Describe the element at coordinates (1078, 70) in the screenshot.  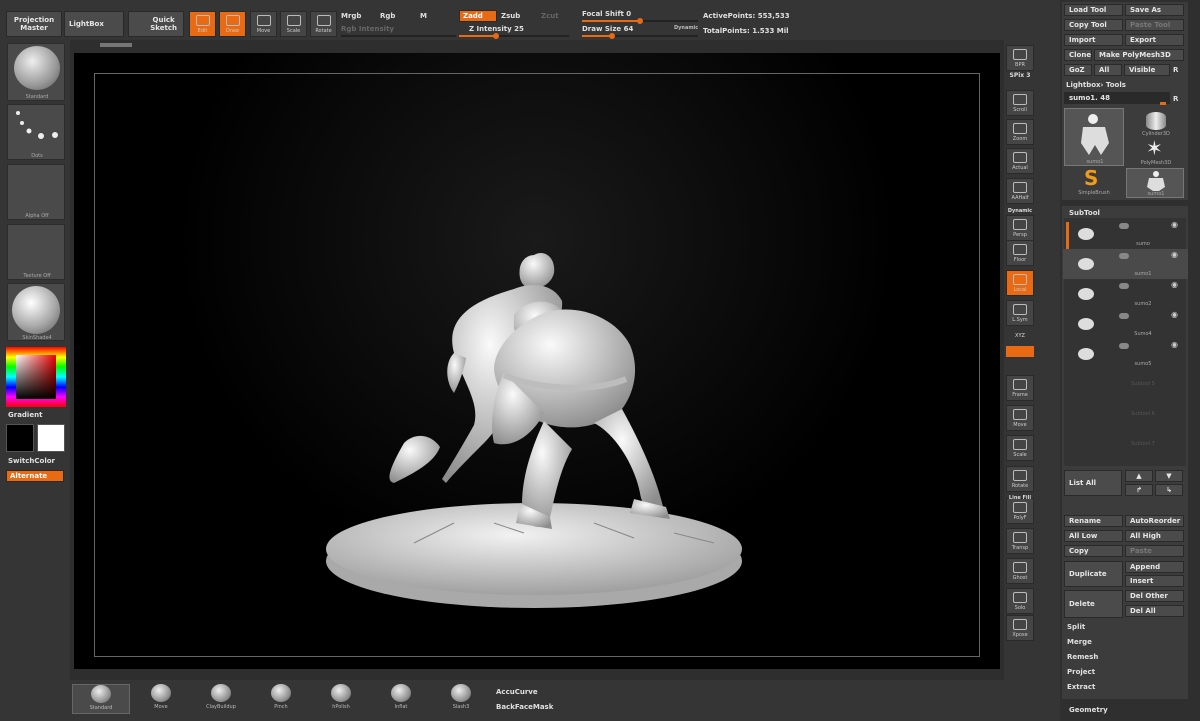
I see `goz-button: GoZ` at that location.